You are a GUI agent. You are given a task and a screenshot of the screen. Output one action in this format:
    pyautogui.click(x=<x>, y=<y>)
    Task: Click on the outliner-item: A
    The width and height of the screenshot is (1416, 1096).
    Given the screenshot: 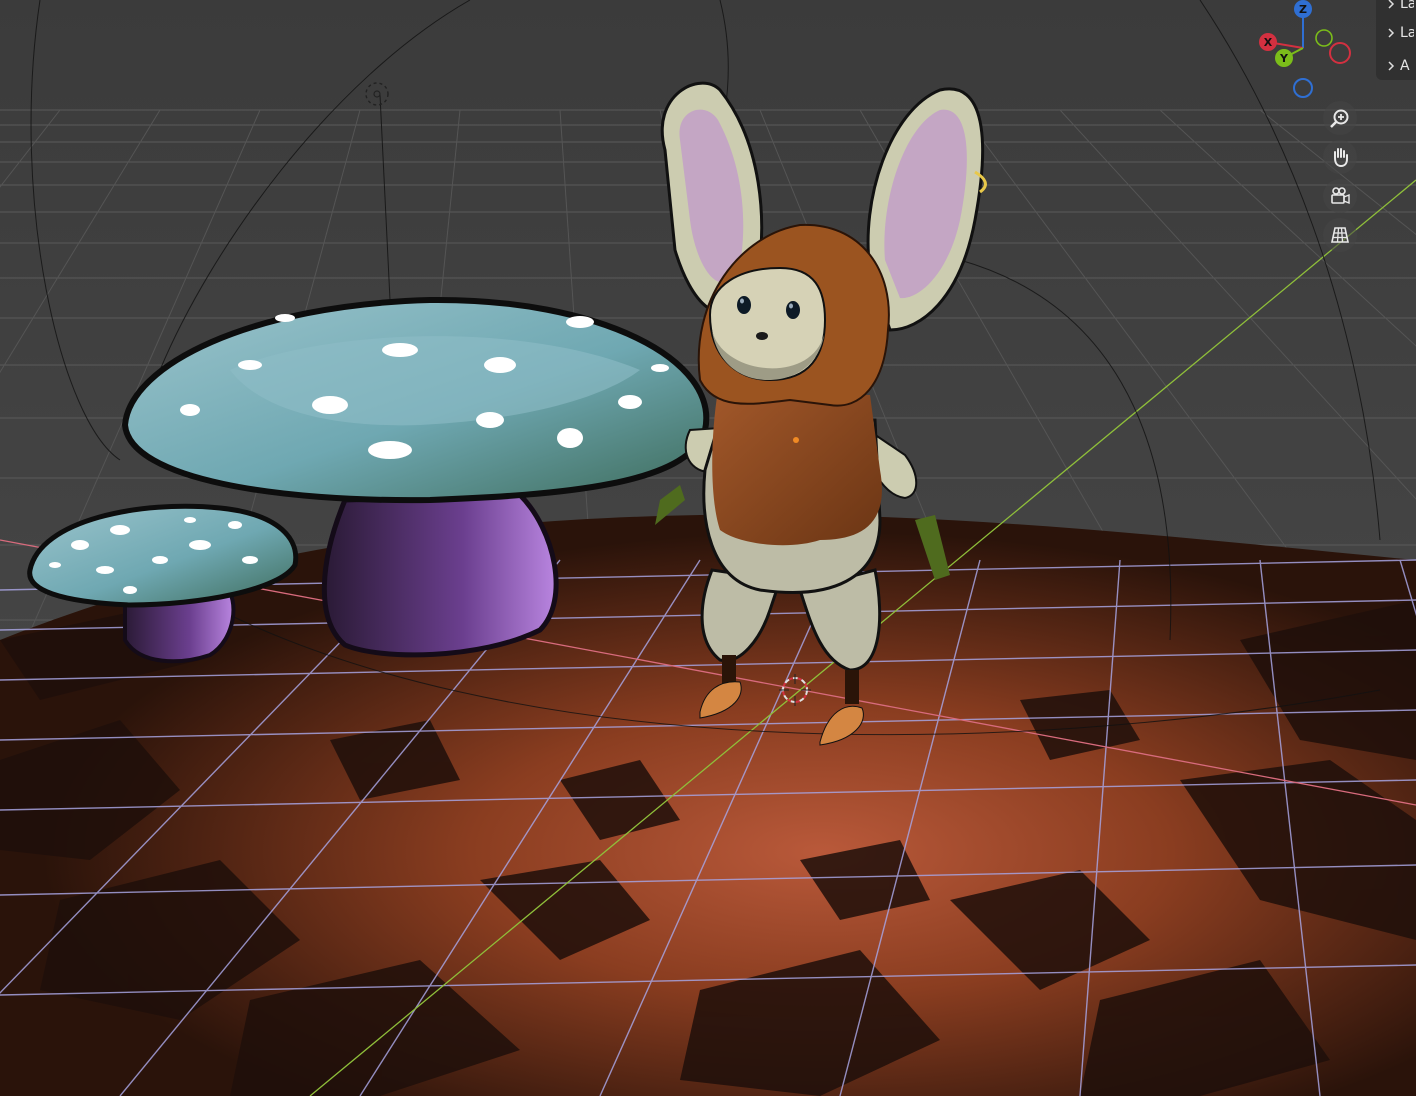 What is the action you would take?
    pyautogui.click(x=1400, y=66)
    